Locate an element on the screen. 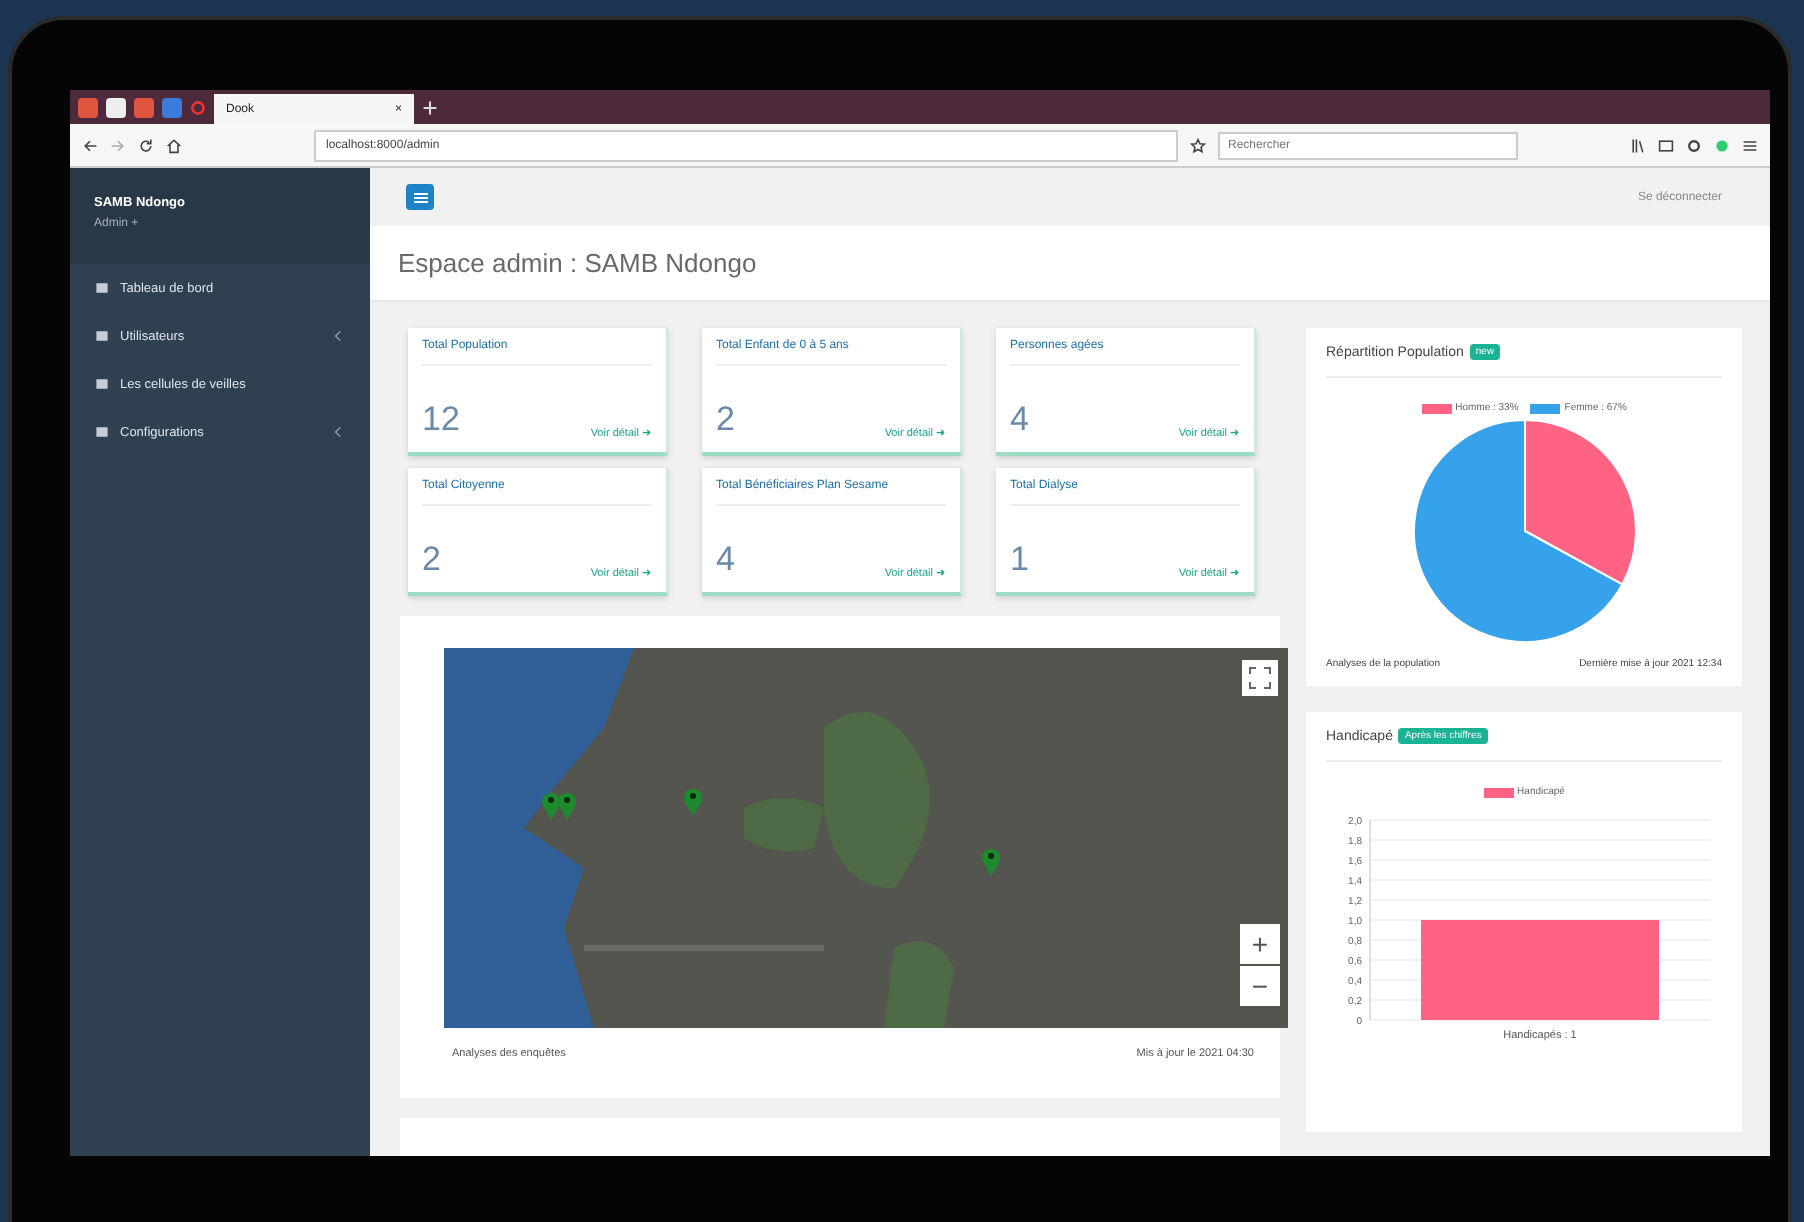  menu-toggle-button is located at coordinates (420, 197).